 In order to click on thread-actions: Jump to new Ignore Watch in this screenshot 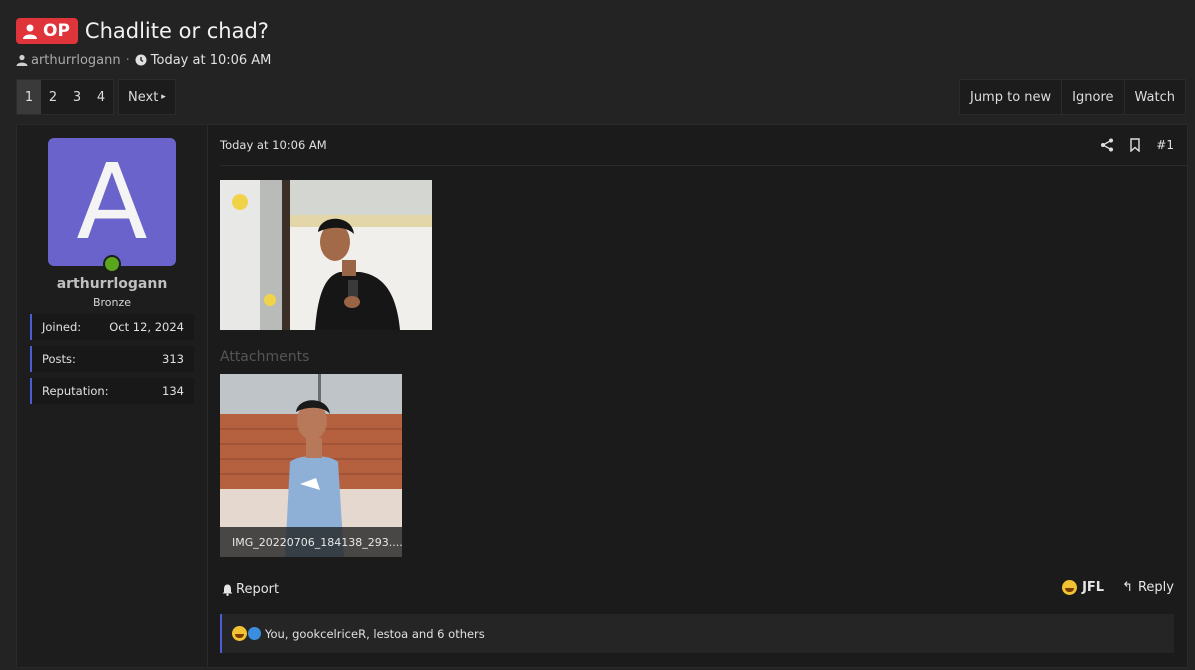, I will do `click(1072, 97)`.